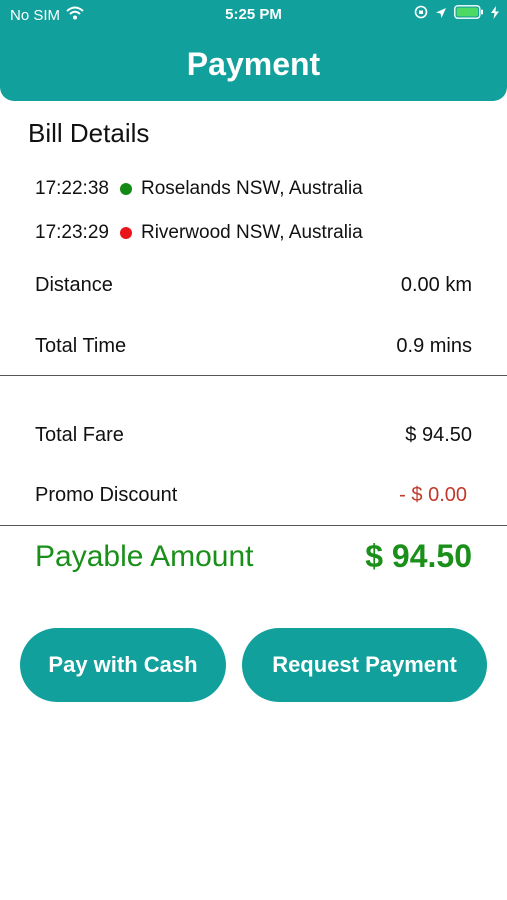 The width and height of the screenshot is (507, 900). Describe the element at coordinates (79, 435) in the screenshot. I see `total-fare-label: Total Fare` at that location.